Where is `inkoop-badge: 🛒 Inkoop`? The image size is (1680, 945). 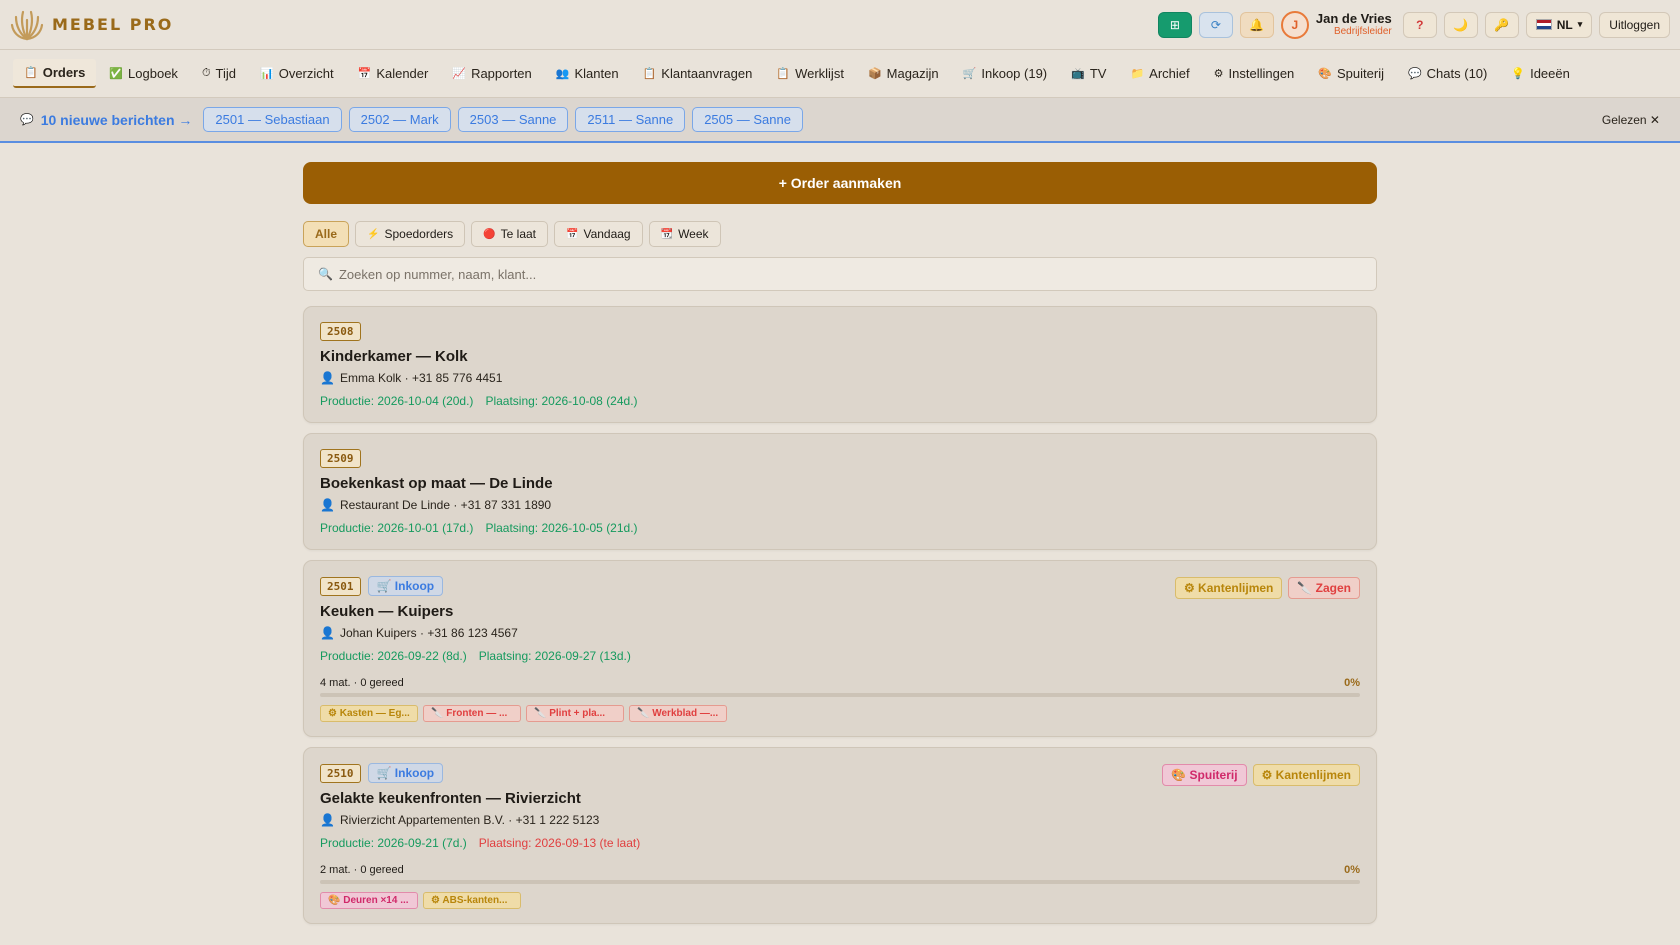
inkoop-badge: 🛒 Inkoop is located at coordinates (405, 586).